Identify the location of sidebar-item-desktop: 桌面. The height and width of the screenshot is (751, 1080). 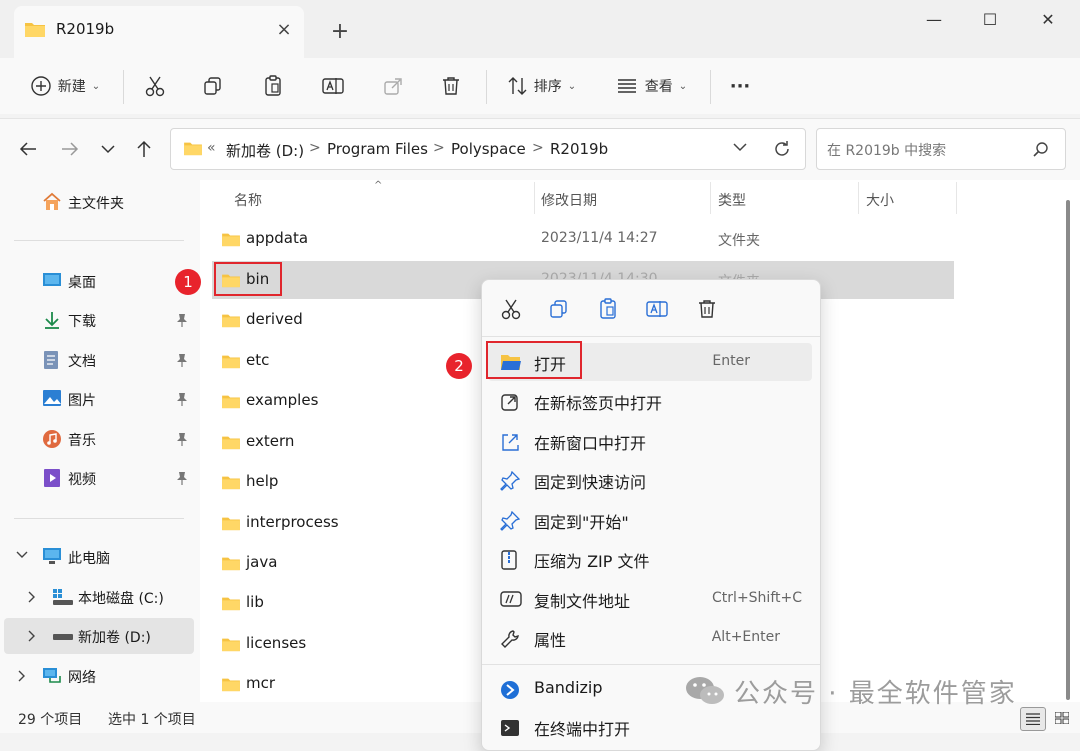
(100, 281).